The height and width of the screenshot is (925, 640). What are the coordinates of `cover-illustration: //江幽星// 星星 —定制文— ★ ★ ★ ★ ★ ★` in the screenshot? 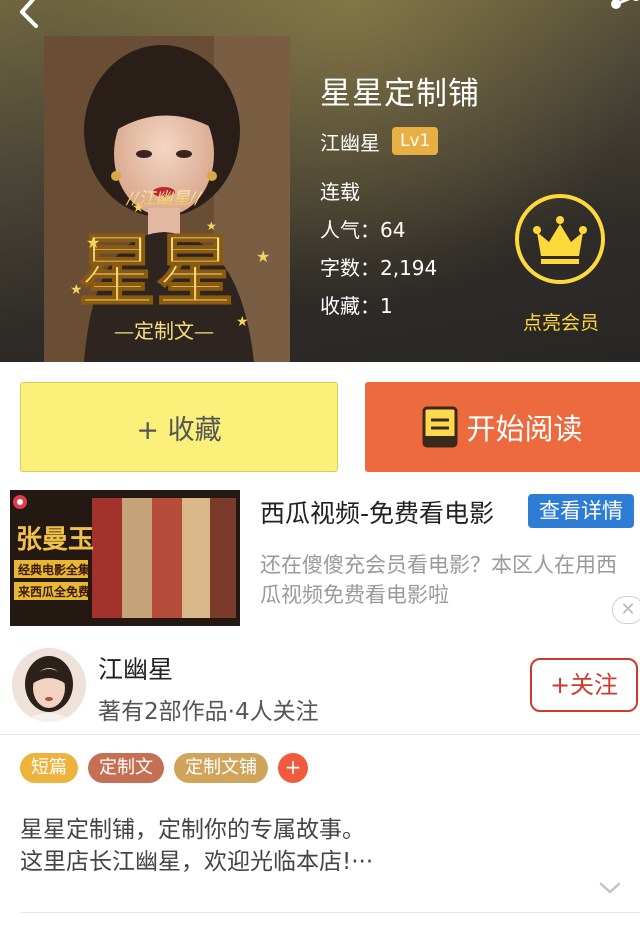 It's located at (167, 199).